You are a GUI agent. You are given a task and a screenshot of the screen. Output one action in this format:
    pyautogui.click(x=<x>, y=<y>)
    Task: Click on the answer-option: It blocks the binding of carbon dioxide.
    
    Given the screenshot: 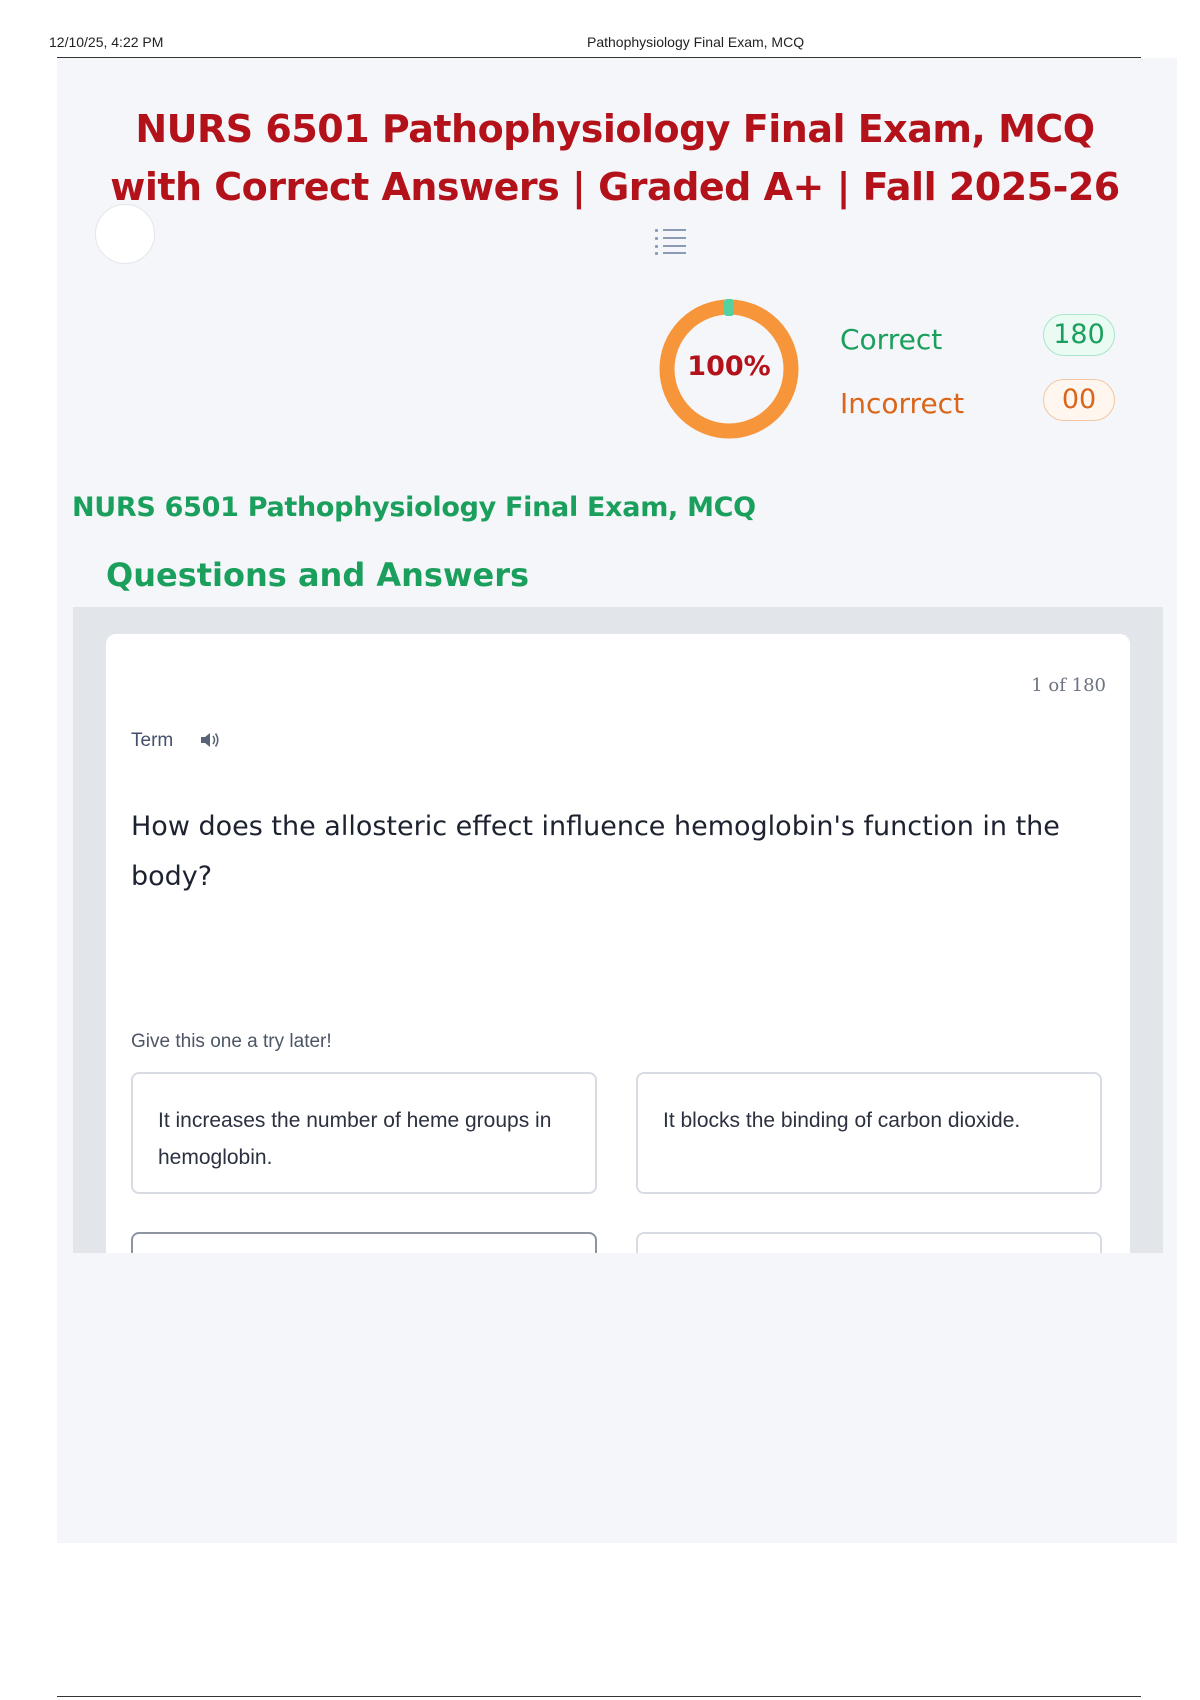 What is the action you would take?
    pyautogui.click(x=869, y=1133)
    